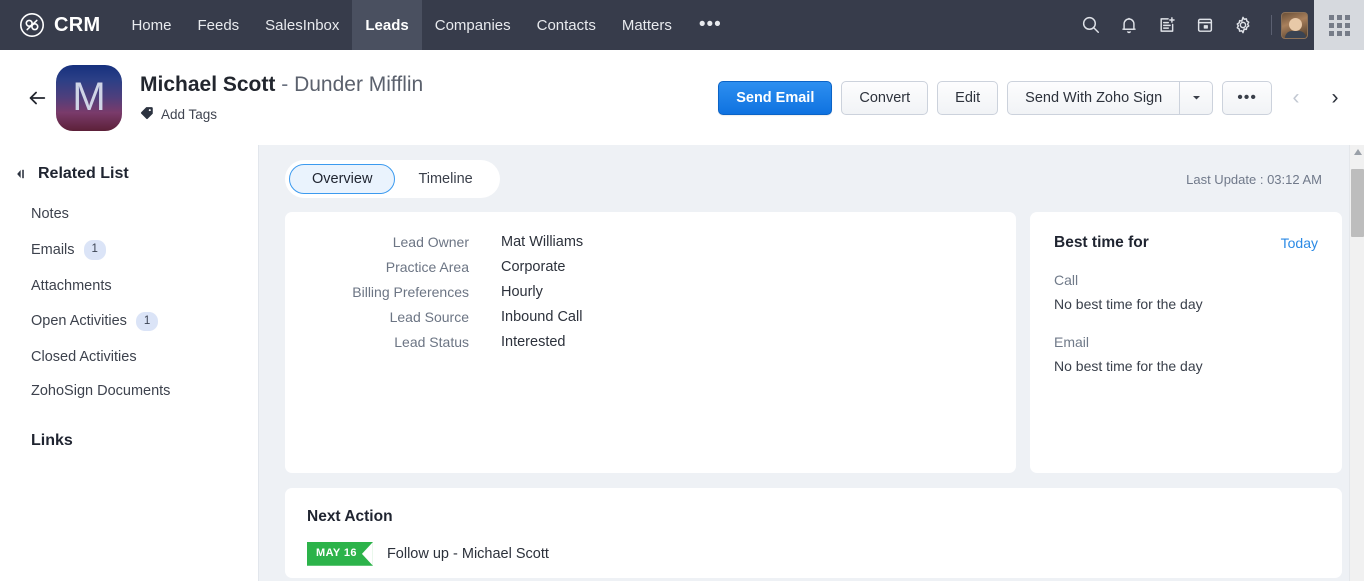  What do you see at coordinates (37, 98) in the screenshot?
I see `back-arrow-icon` at bounding box center [37, 98].